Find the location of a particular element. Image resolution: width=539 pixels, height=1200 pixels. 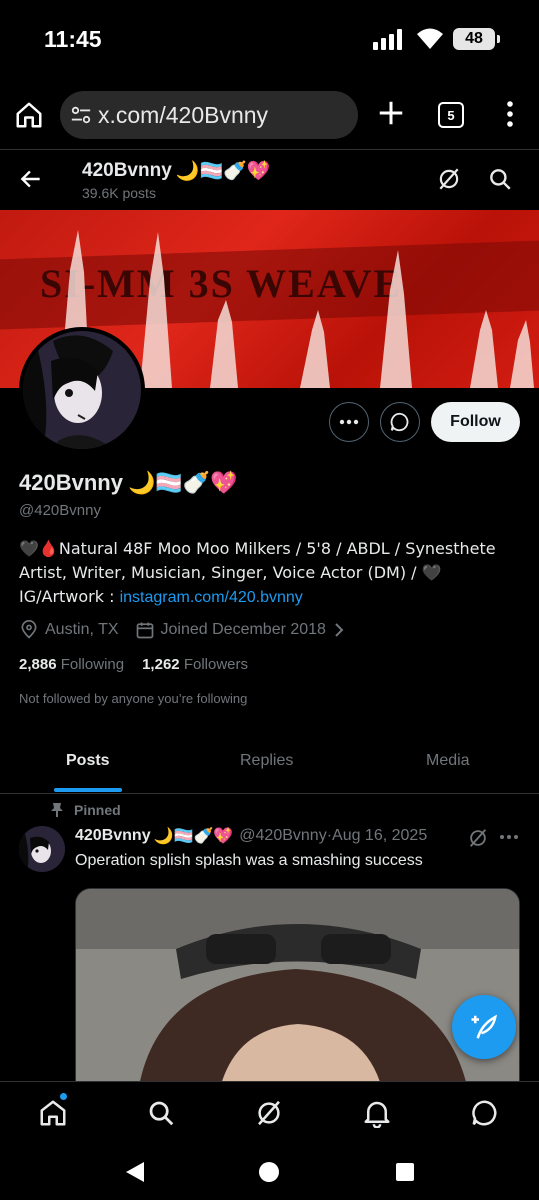

back-button is located at coordinates (31, 179).